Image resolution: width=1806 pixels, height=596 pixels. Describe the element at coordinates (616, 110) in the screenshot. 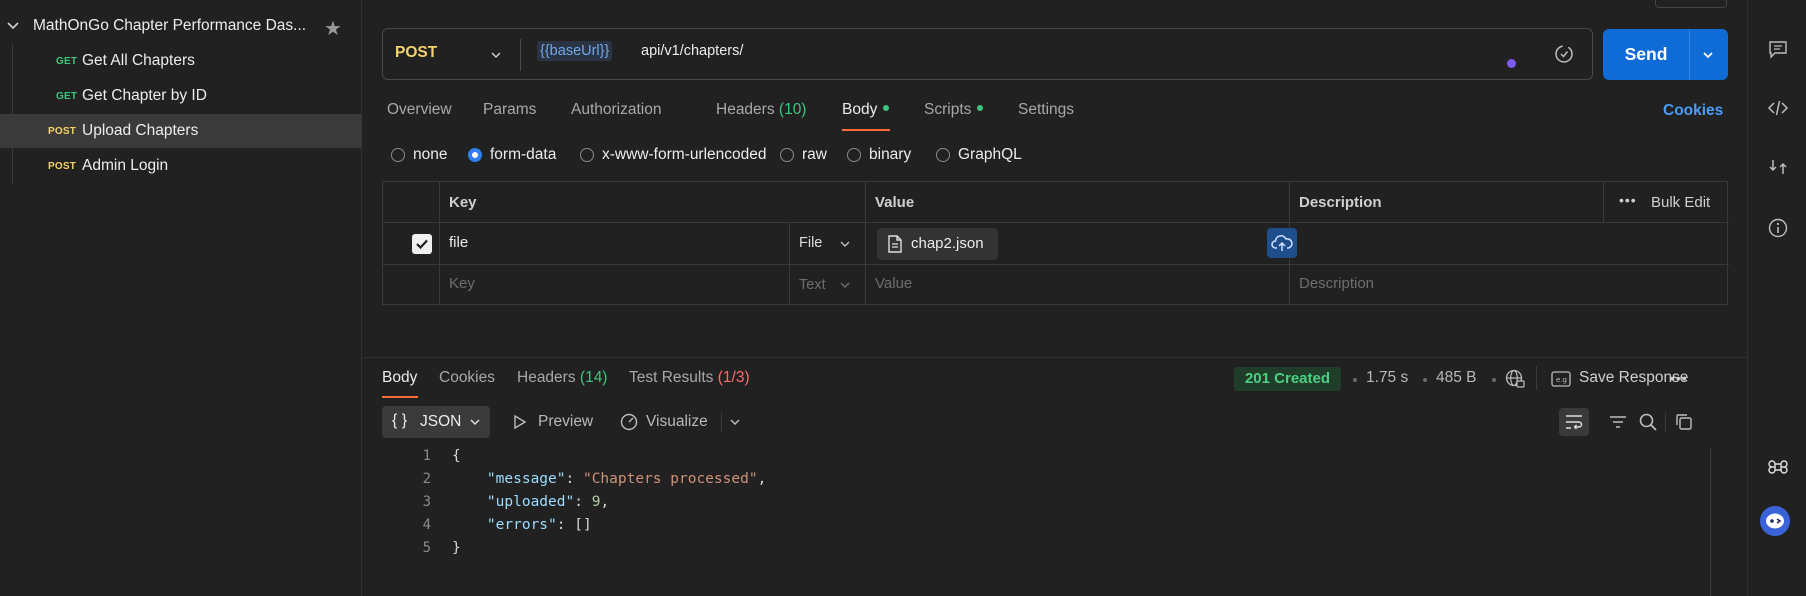

I see `tab-authorization: Authorization` at that location.